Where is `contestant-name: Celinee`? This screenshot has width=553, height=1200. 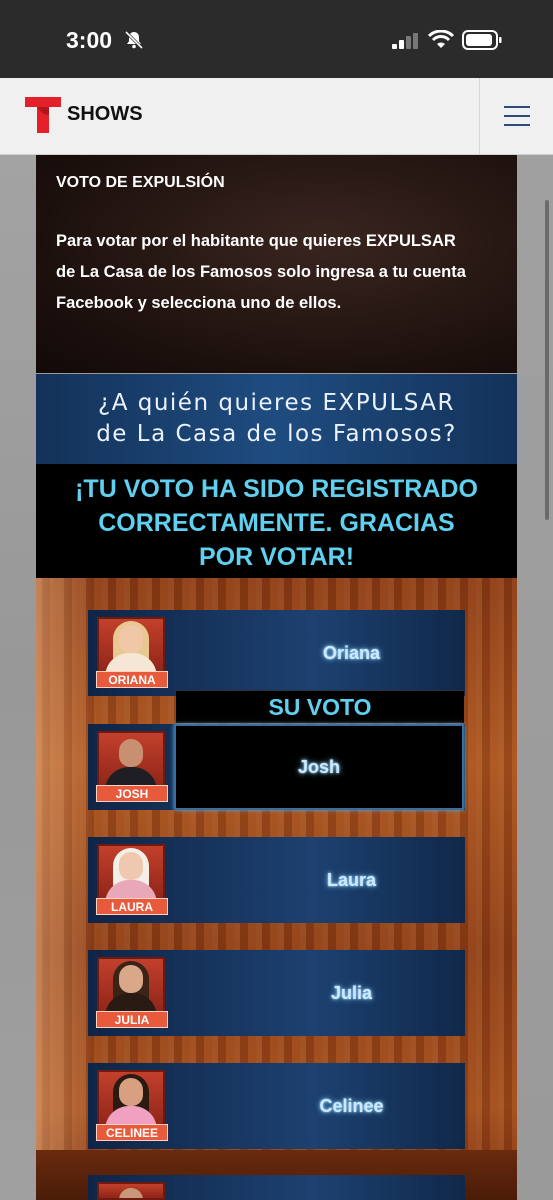 contestant-name: Celinee is located at coordinates (351, 1105).